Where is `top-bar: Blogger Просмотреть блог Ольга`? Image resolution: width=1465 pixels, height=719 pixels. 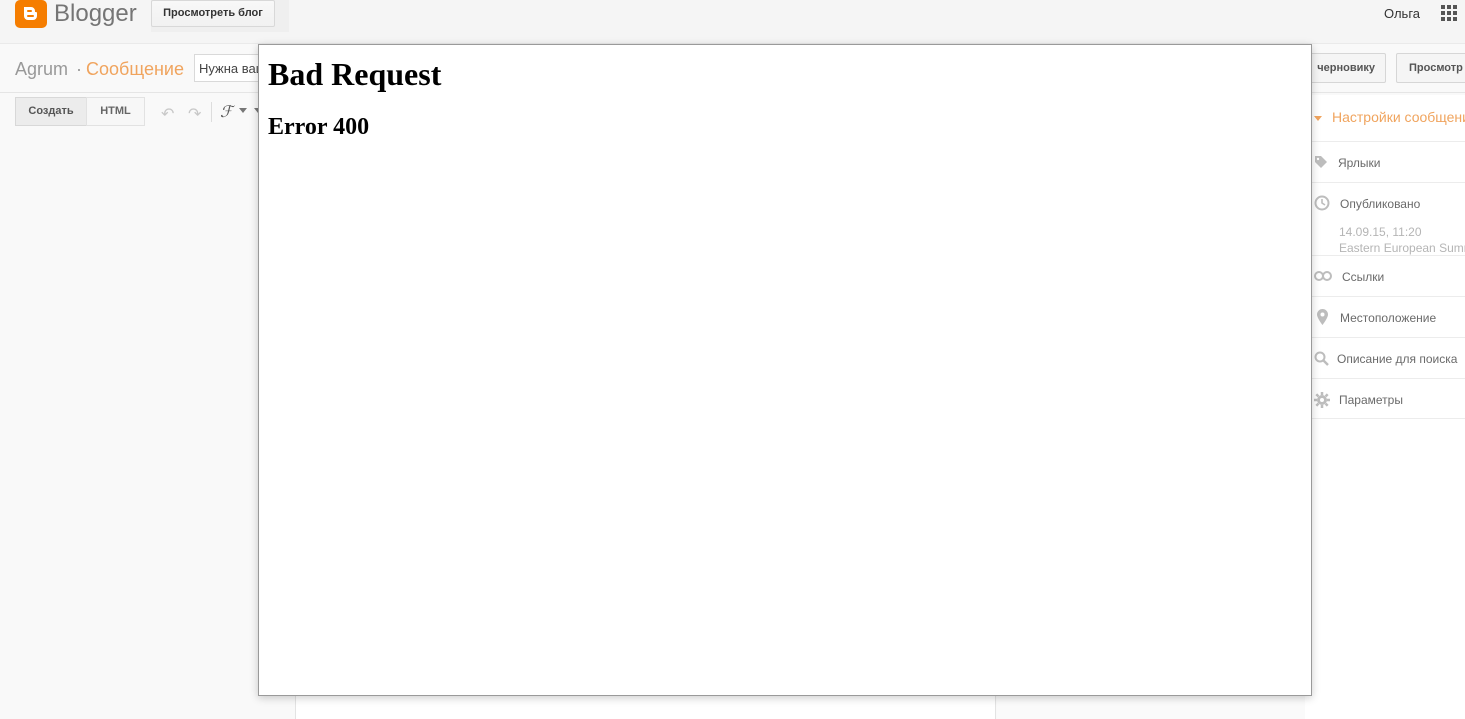
top-bar: Blogger Просмотреть блог Ольга is located at coordinates (732, 22).